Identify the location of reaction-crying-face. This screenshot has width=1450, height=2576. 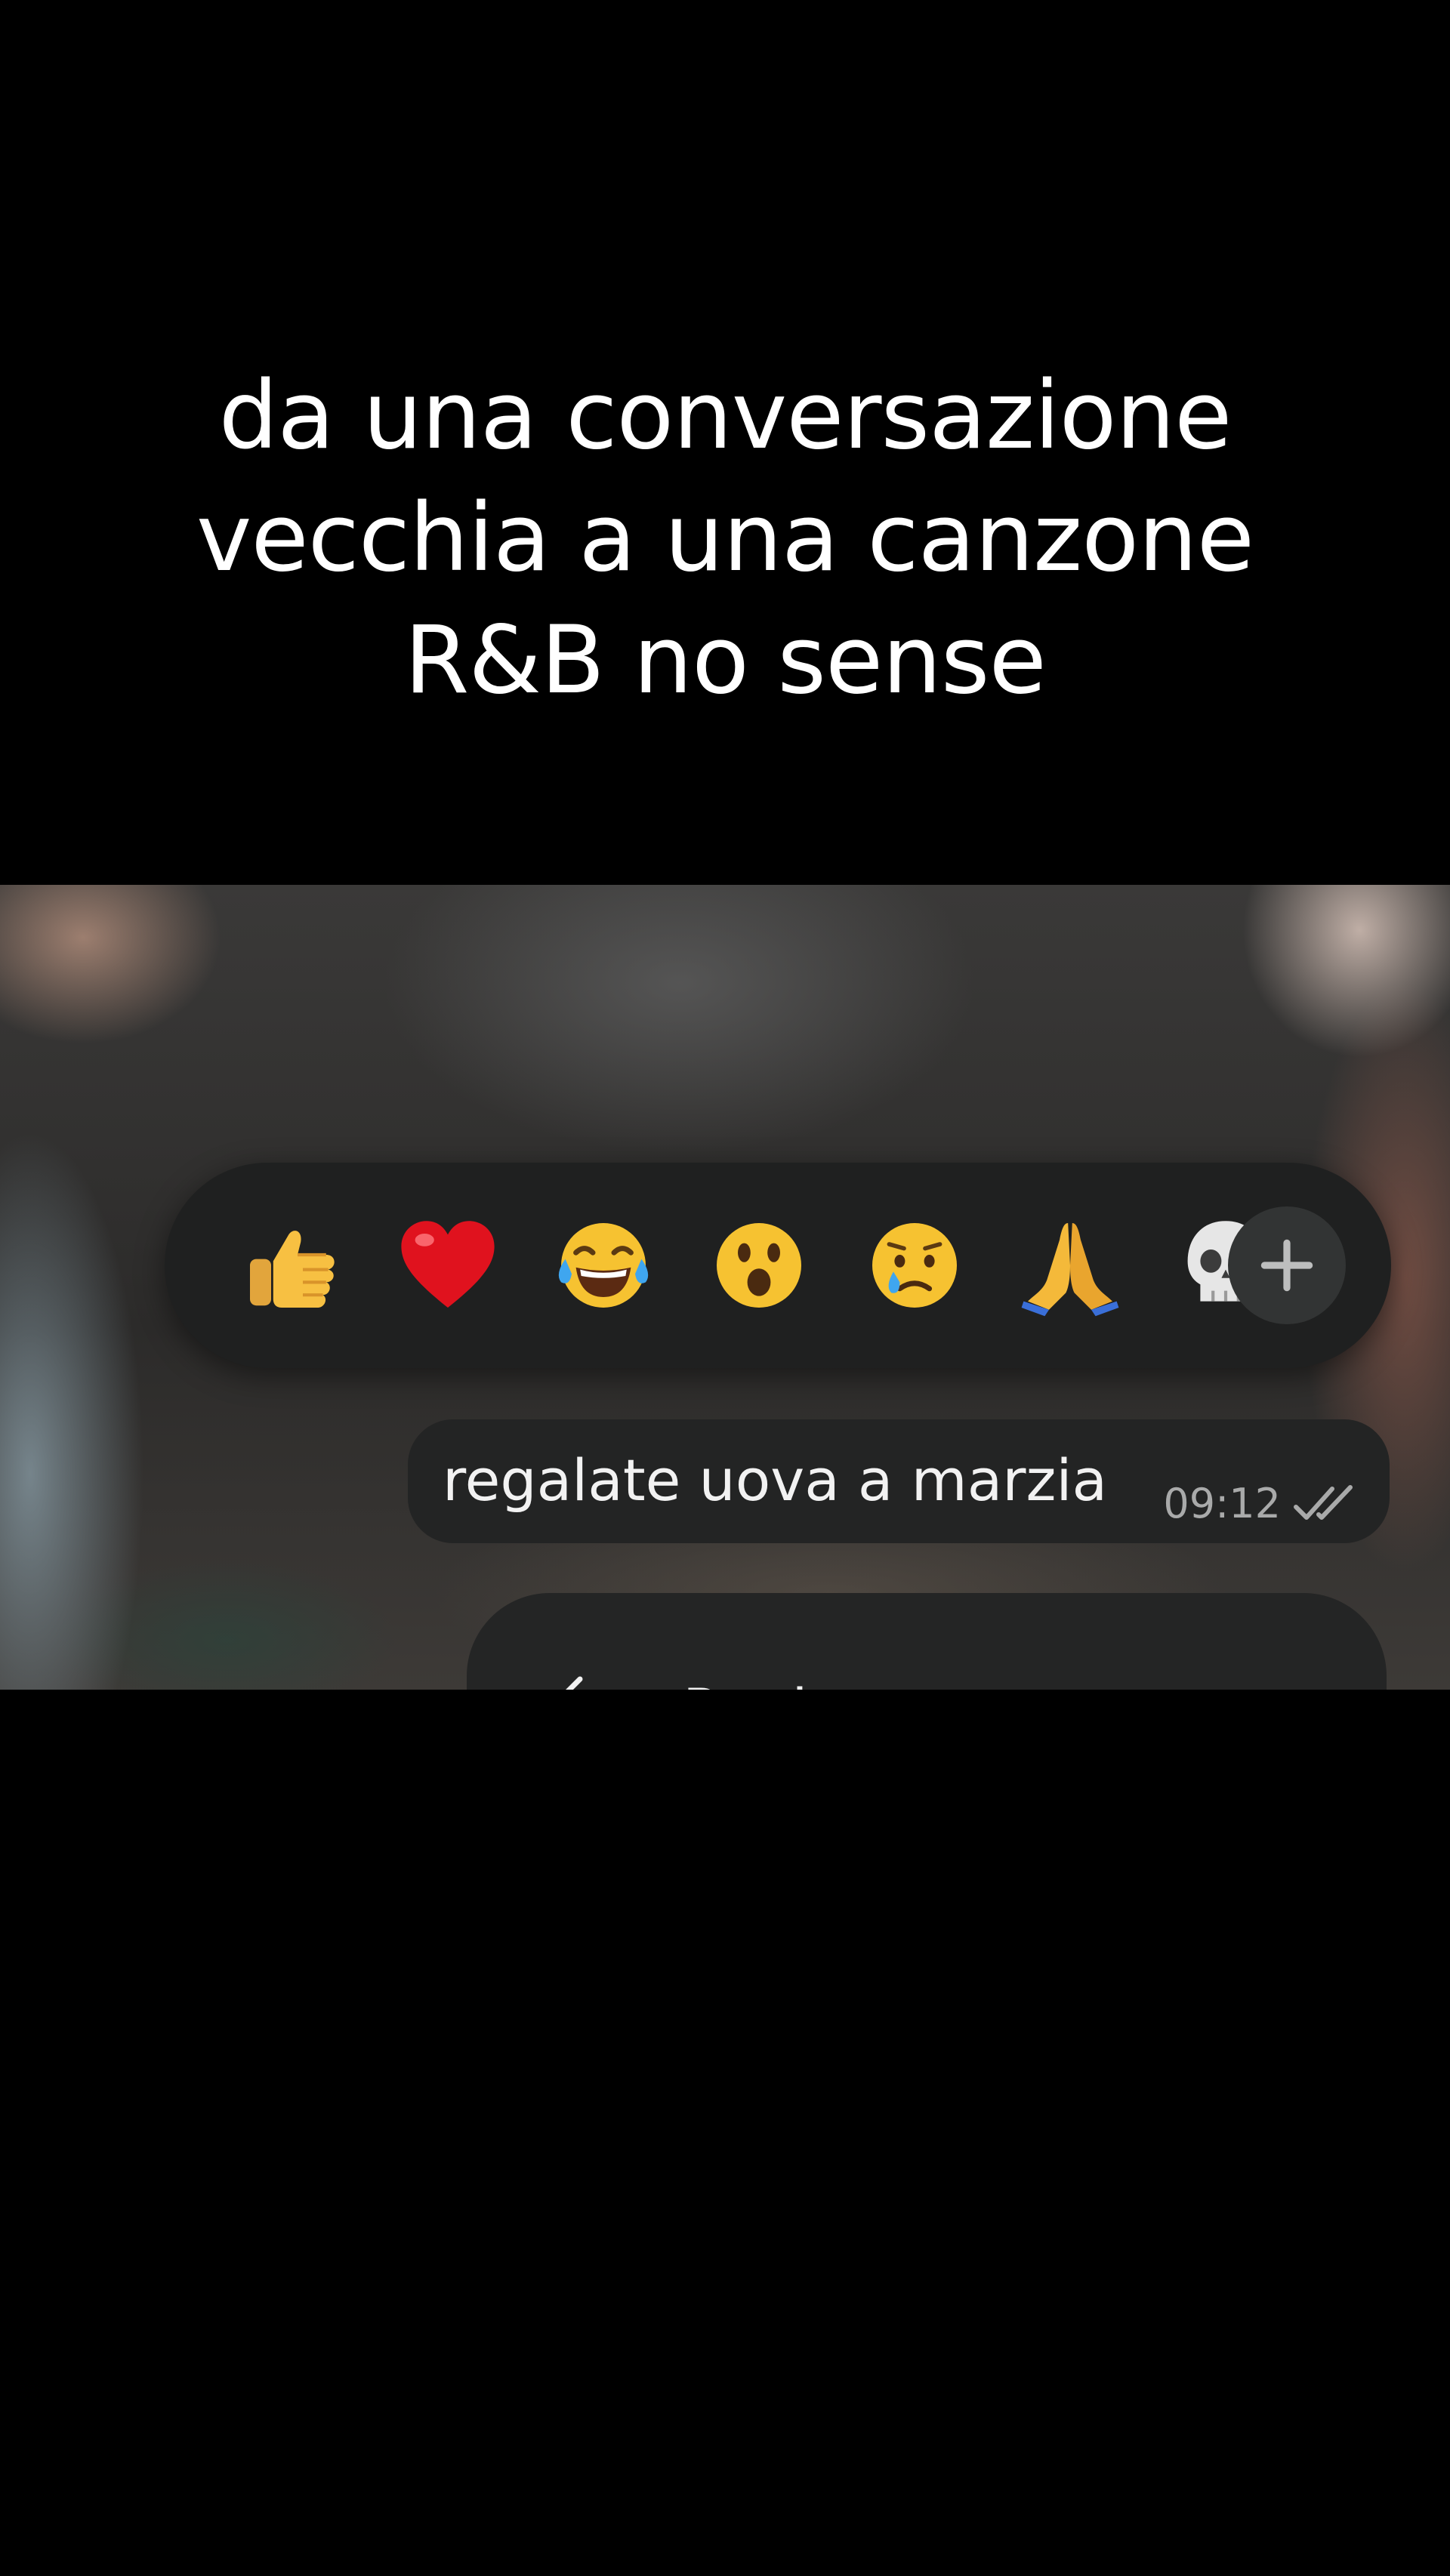
(914, 1265).